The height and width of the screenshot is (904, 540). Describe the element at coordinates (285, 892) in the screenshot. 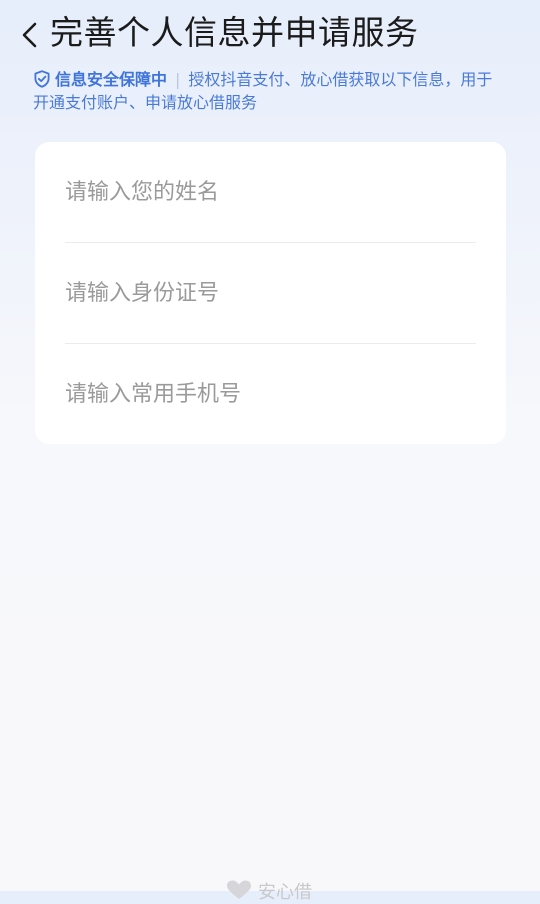

I see `footer-brand-text: 安心借` at that location.